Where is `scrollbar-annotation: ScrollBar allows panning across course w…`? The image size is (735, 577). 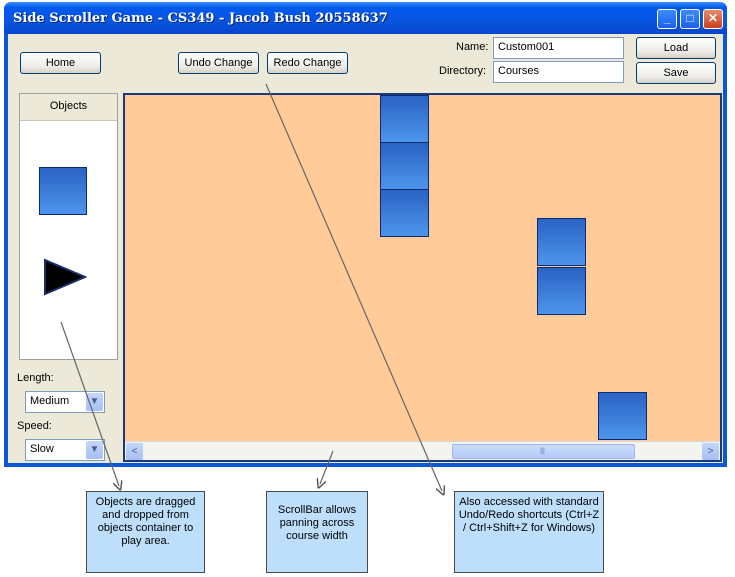 scrollbar-annotation: ScrollBar allows panning across course w… is located at coordinates (317, 532).